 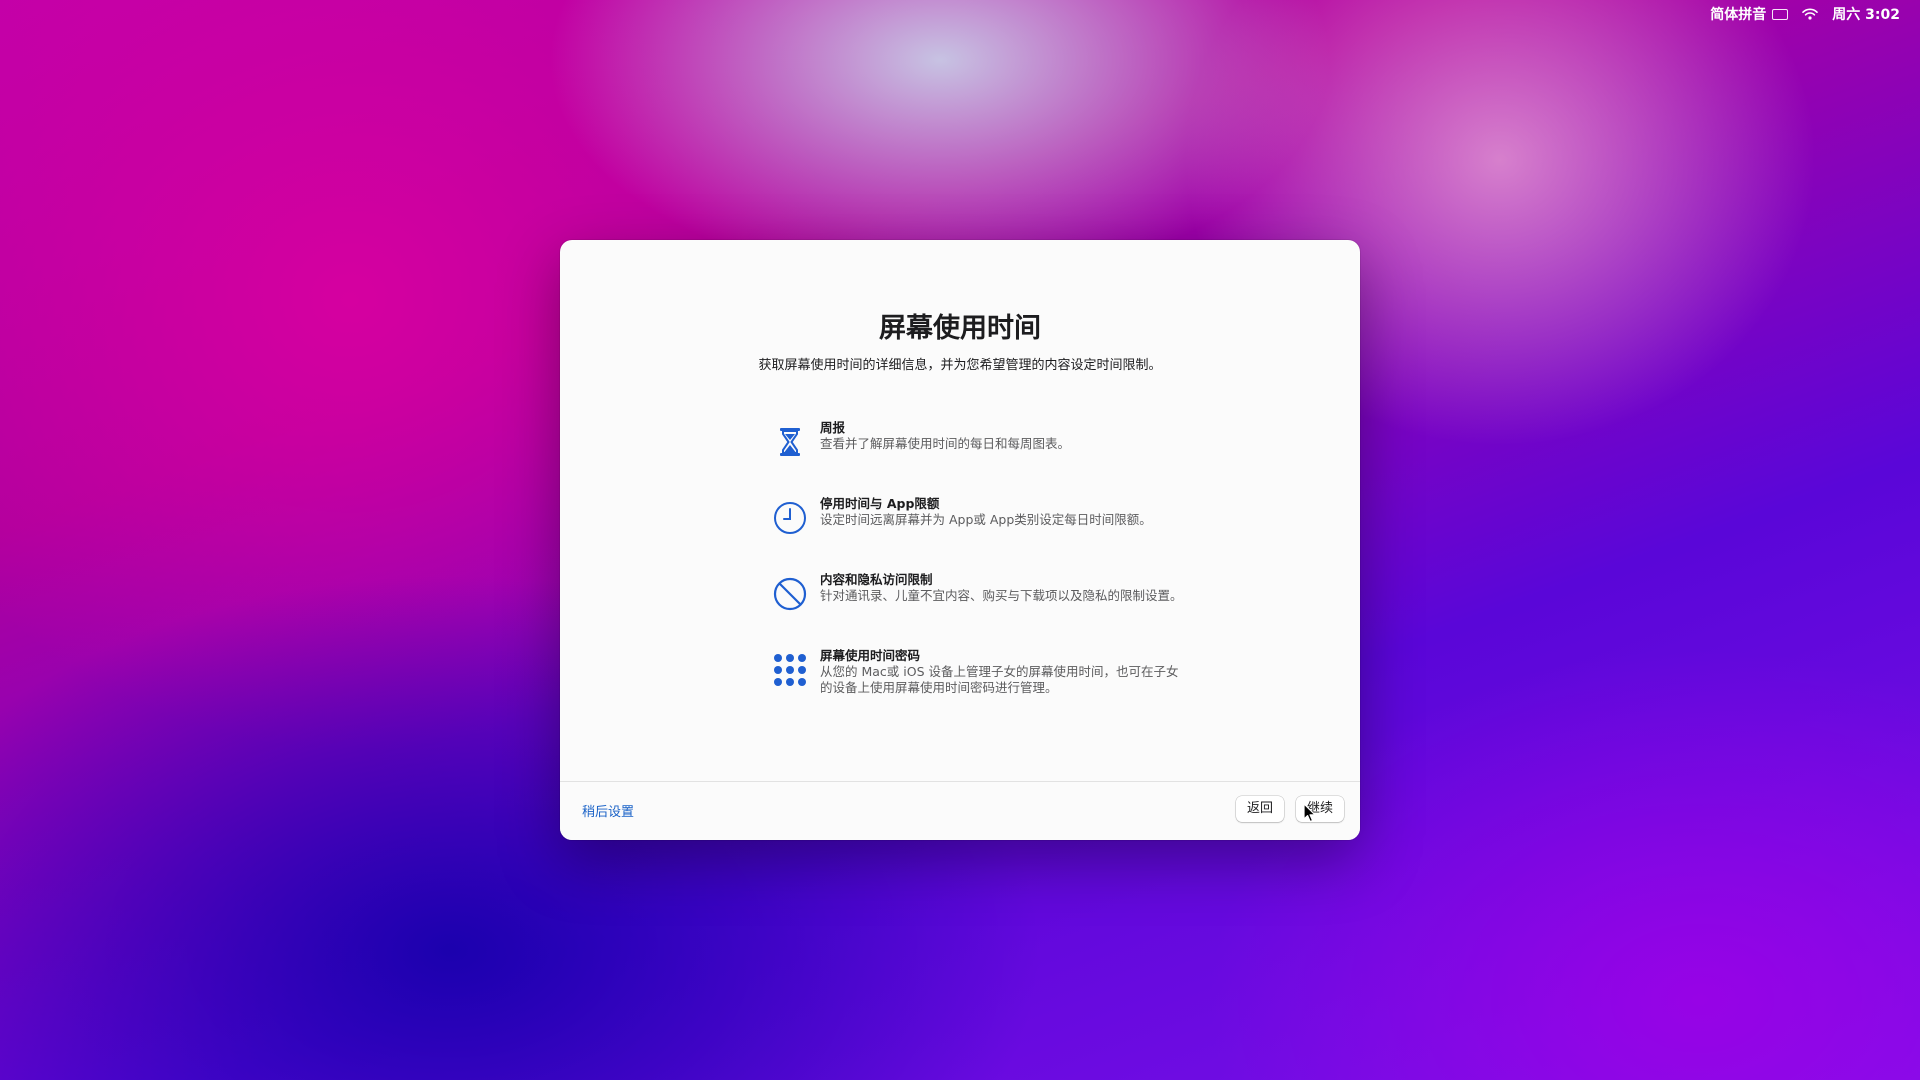 I want to click on back-button: 返回, so click(x=1259, y=809).